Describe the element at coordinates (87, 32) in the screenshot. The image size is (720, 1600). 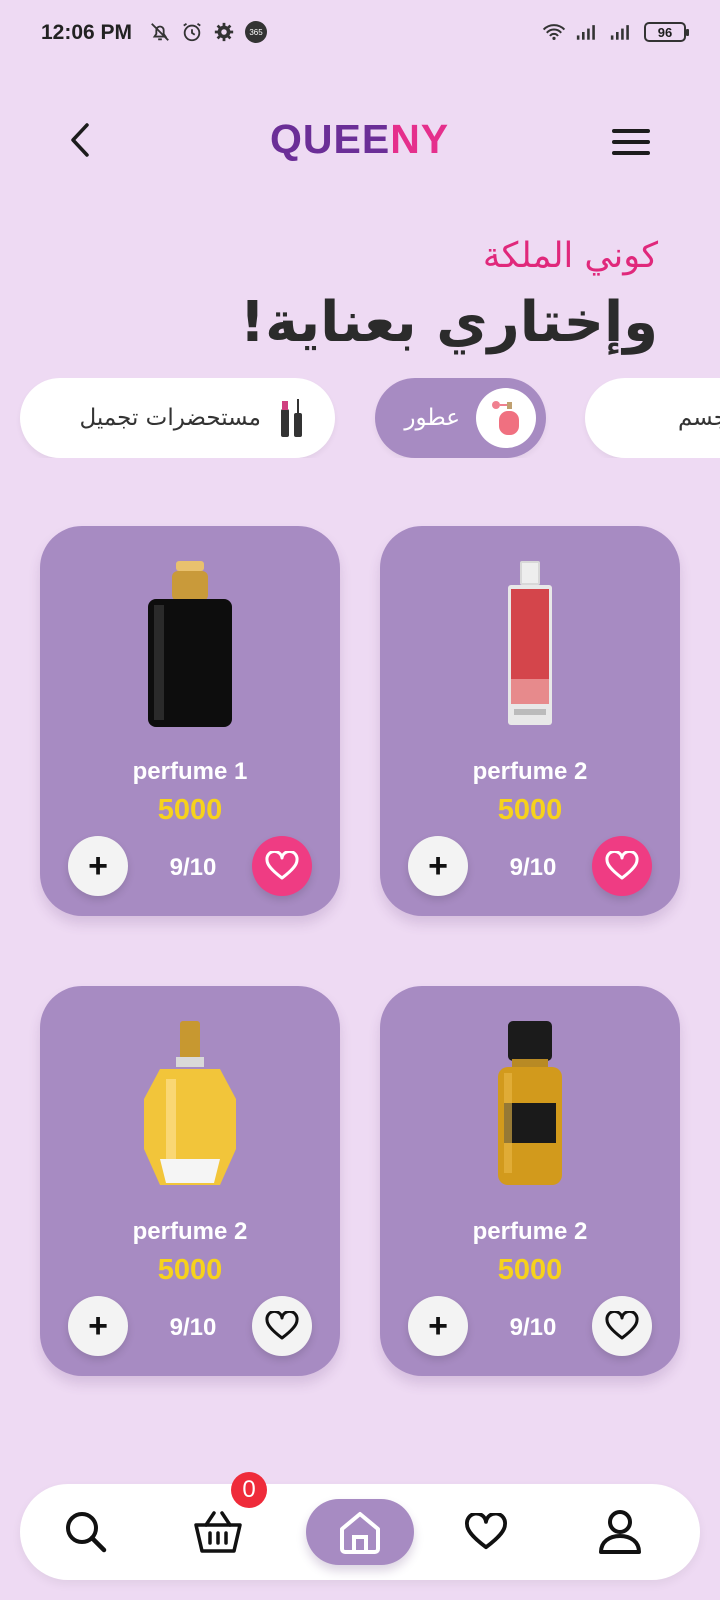
I see `status-time: 12:06 PM` at that location.